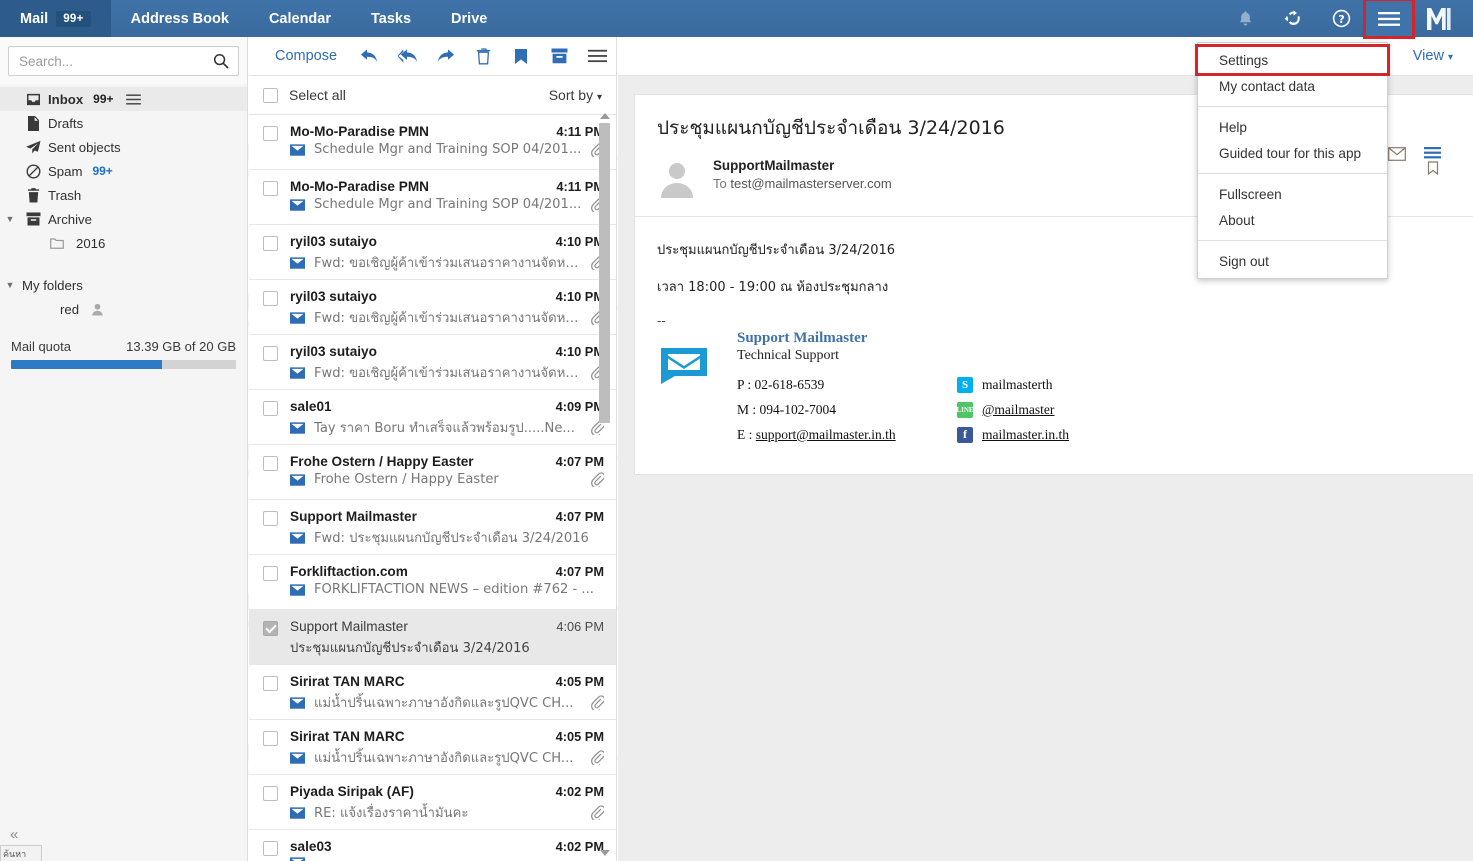 The image size is (1473, 861). What do you see at coordinates (353, 516) in the screenshot?
I see `message-sender: Support Mailmaster` at bounding box center [353, 516].